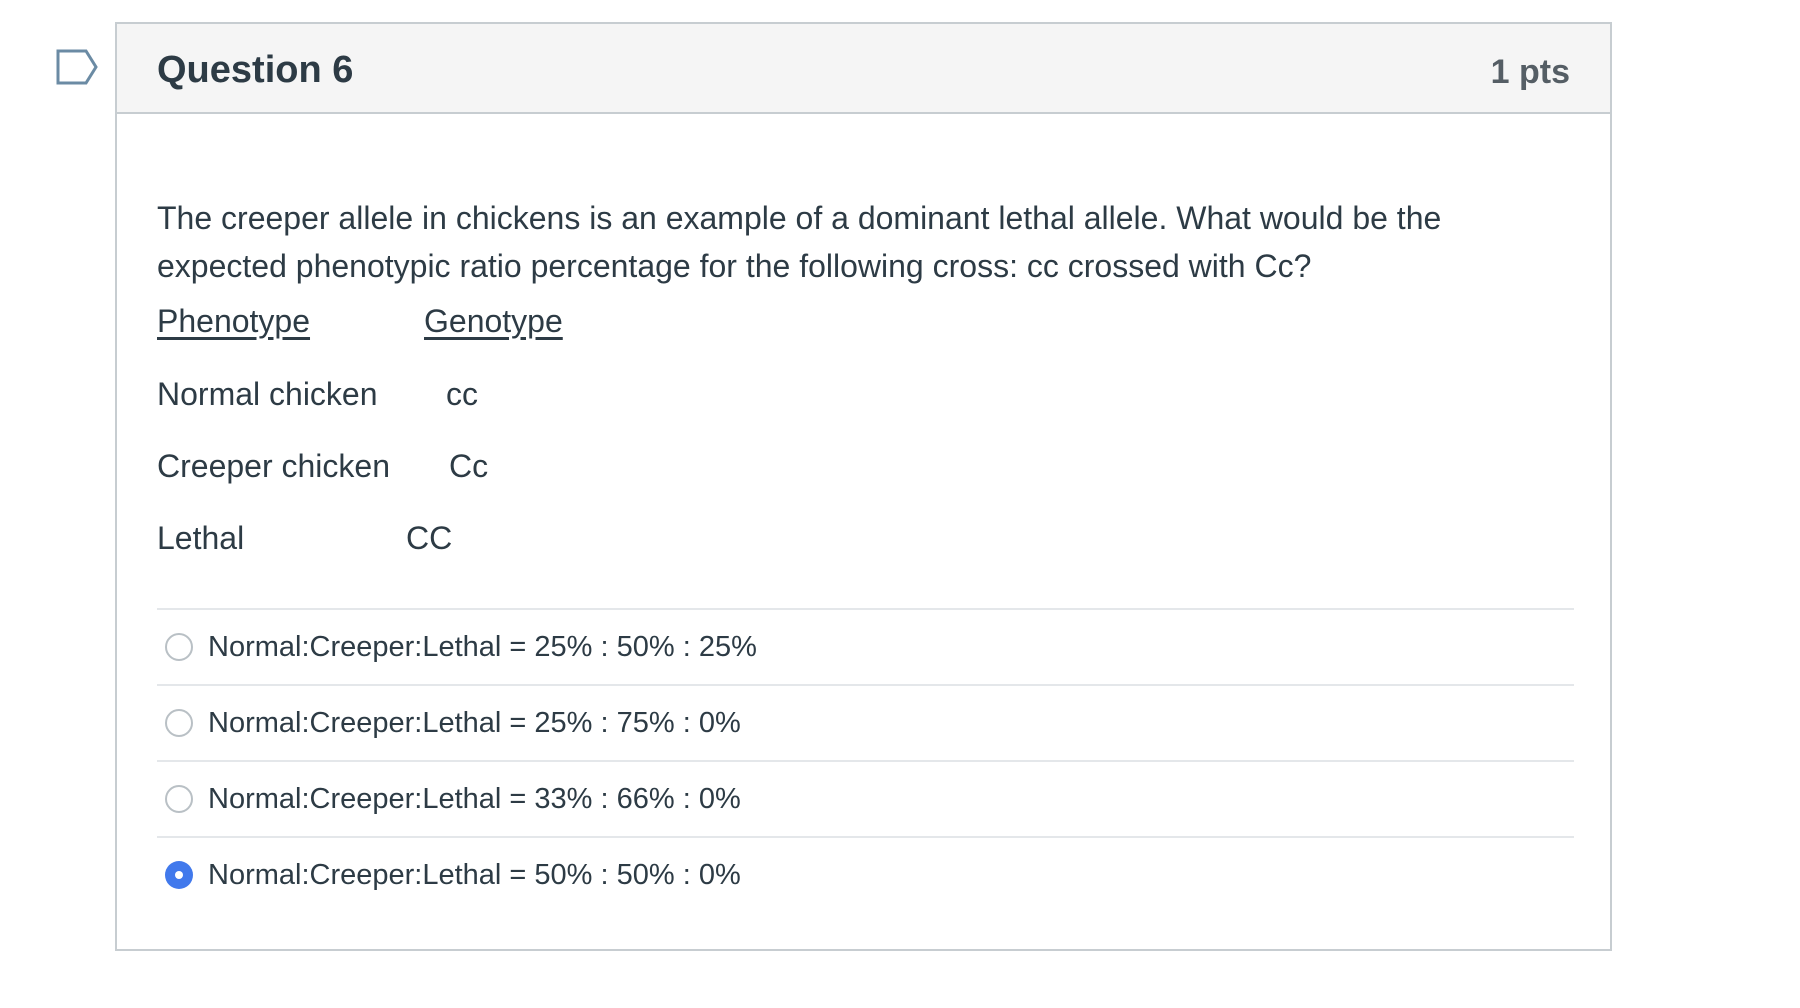  Describe the element at coordinates (77, 67) in the screenshot. I see `flag-question-icon` at that location.